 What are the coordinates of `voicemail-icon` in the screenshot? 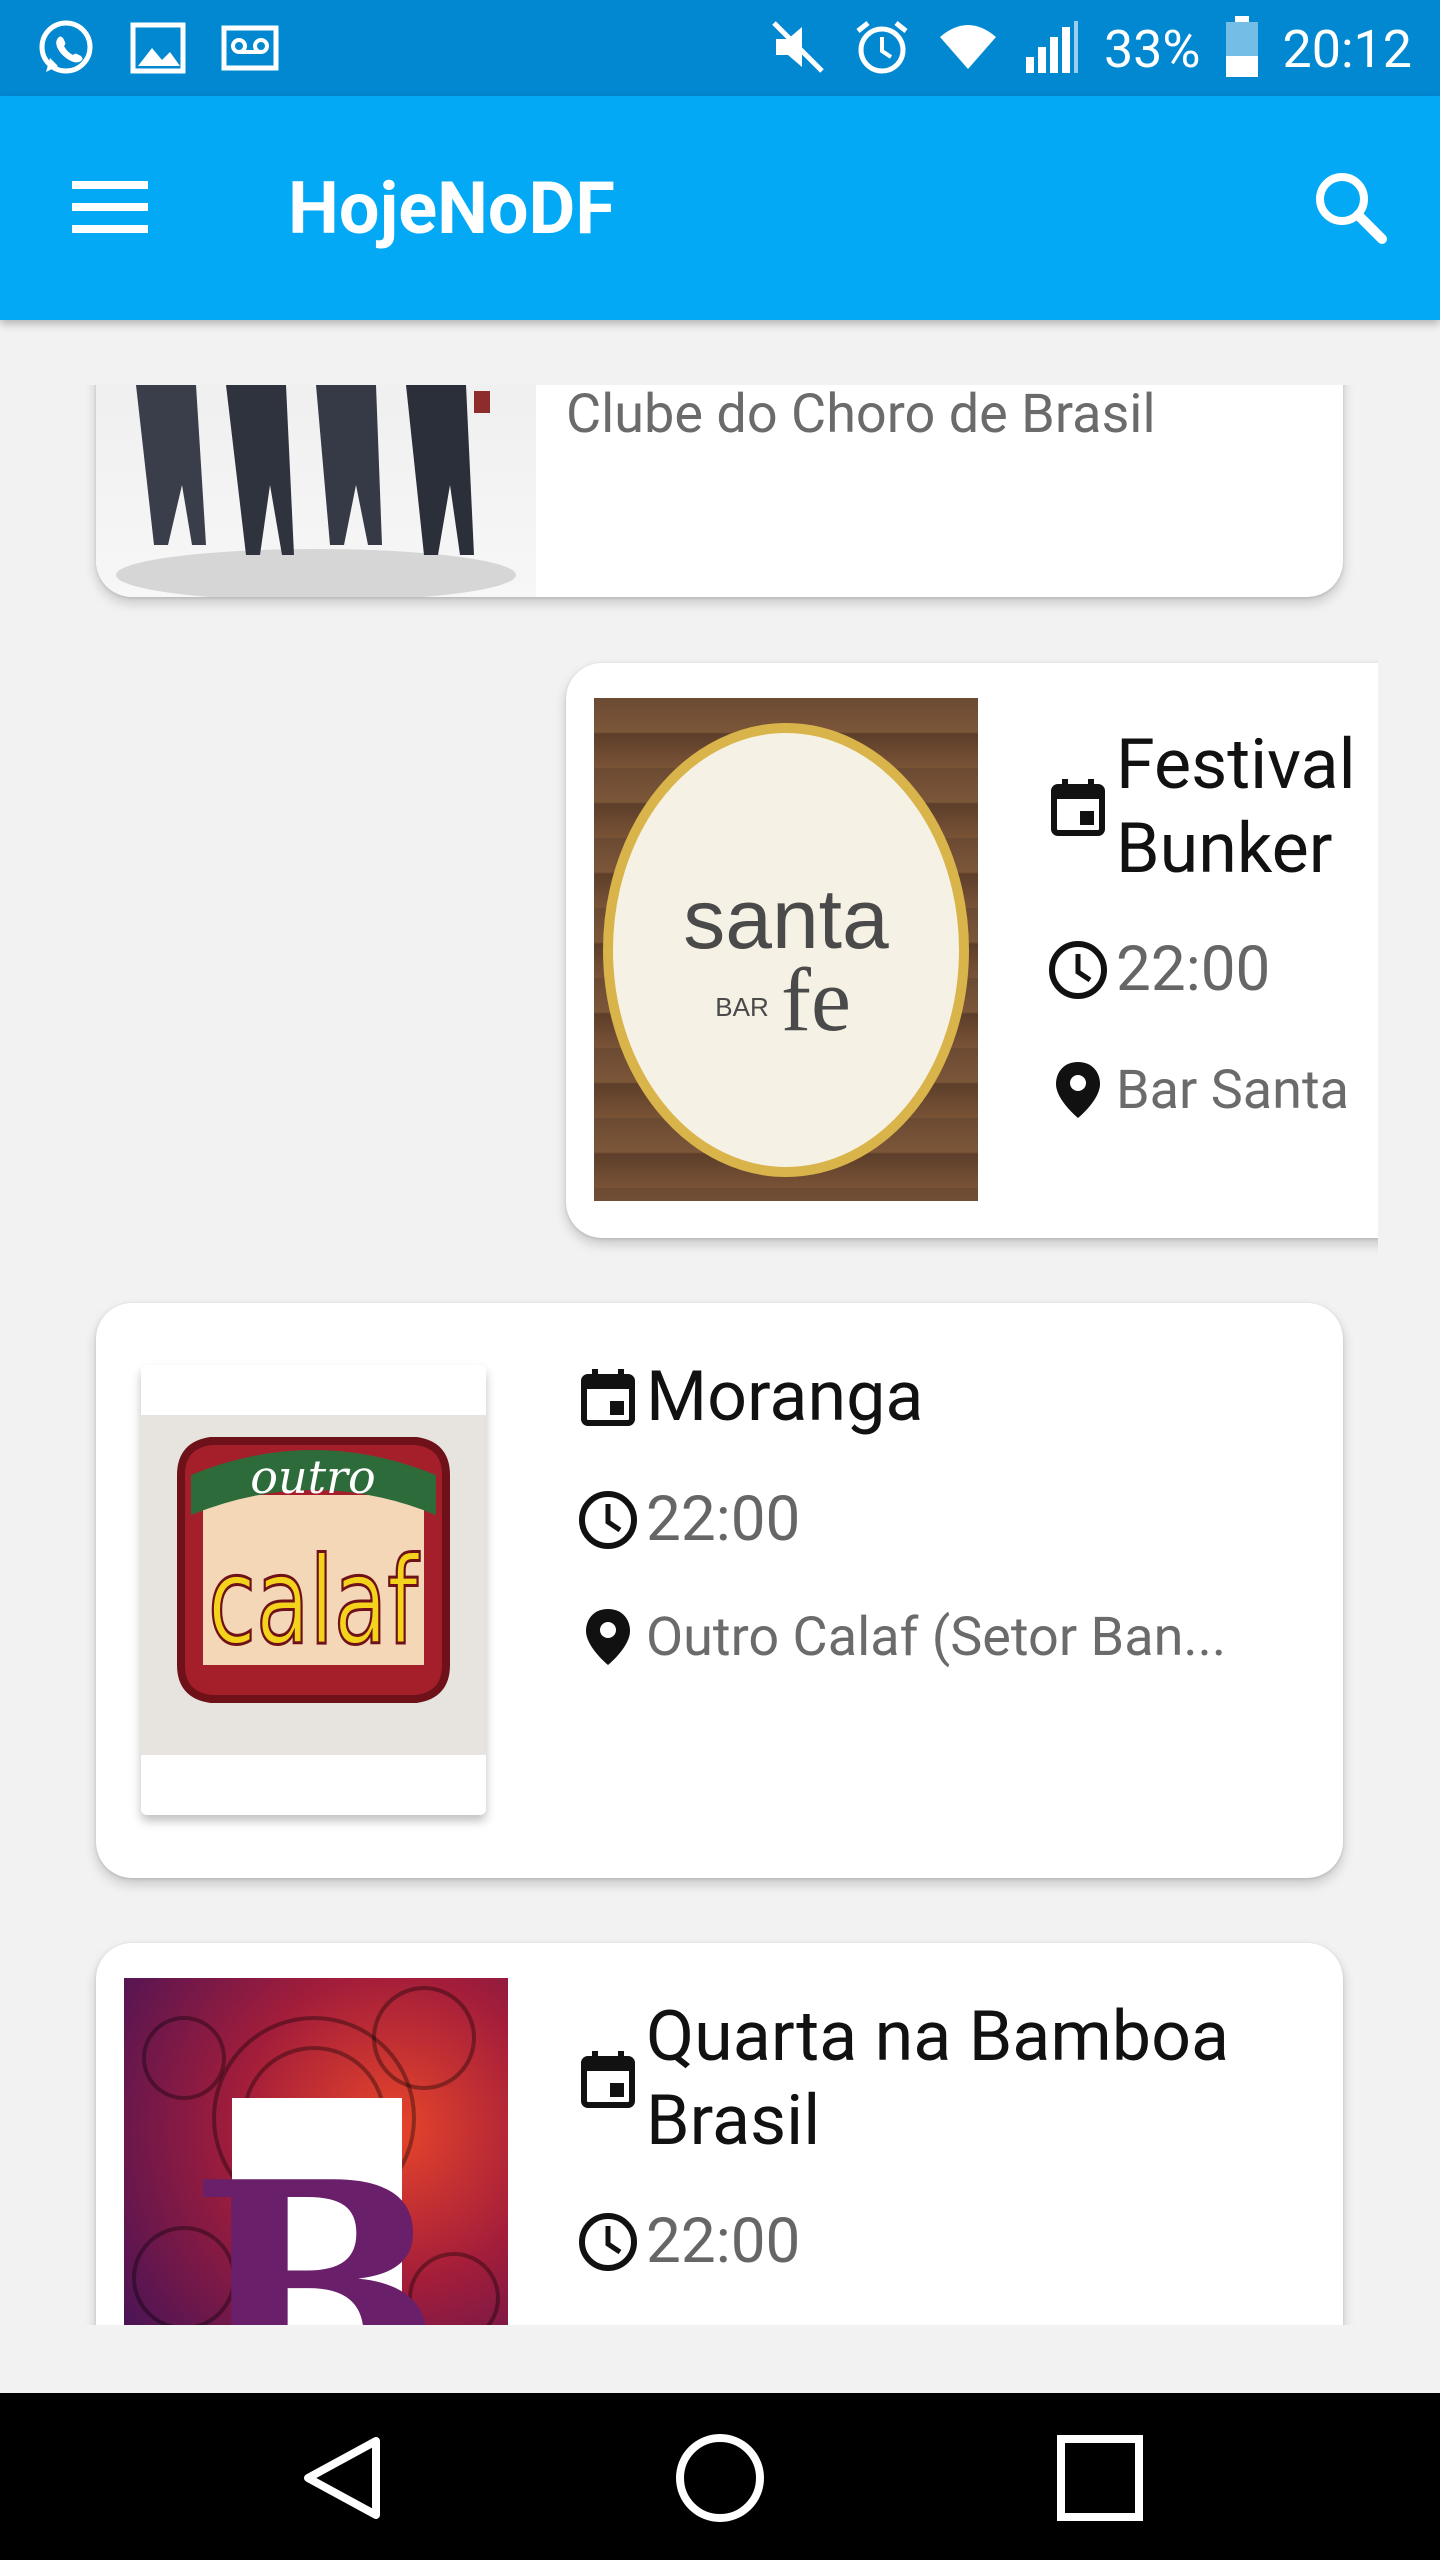 It's located at (250, 48).